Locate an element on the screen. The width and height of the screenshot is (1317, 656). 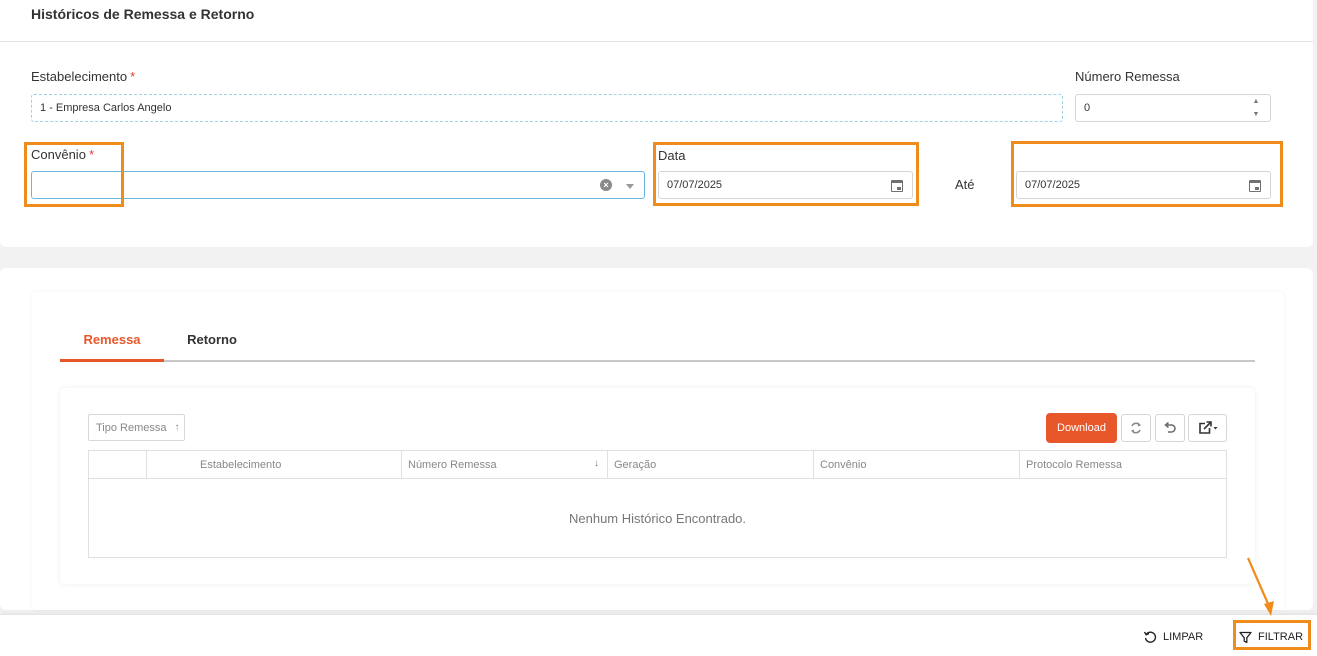
divider is located at coordinates (656, 41).